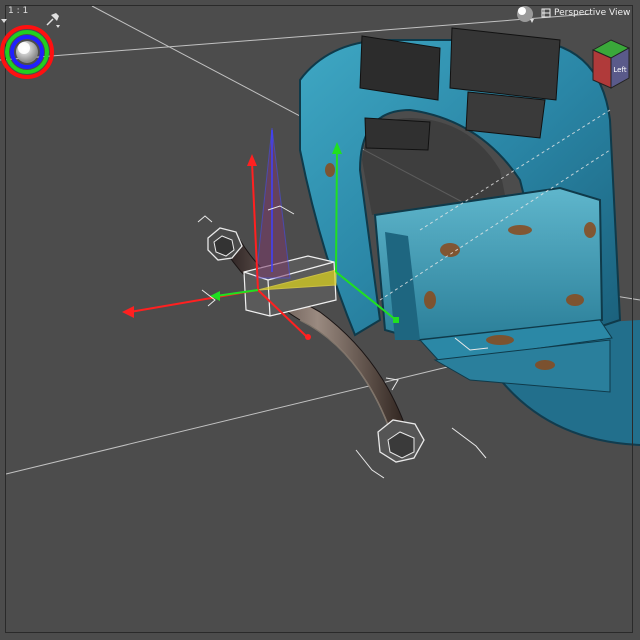 The height and width of the screenshot is (640, 640). Describe the element at coordinates (610, 64) in the screenshot. I see `viewcube-icon: Left` at that location.